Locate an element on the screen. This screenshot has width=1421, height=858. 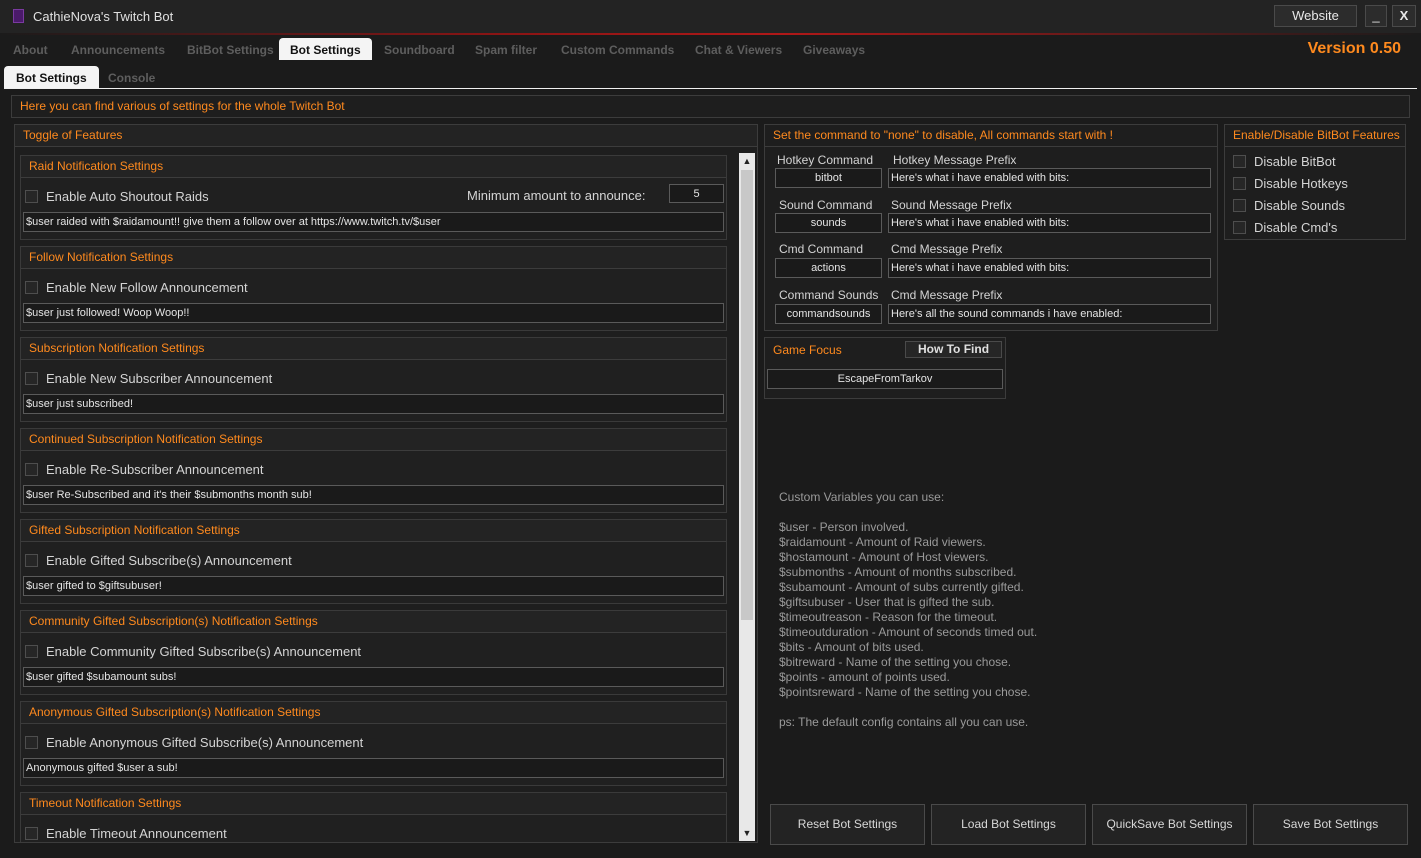
checkbox-label: Disable Hotkeys is located at coordinates (1301, 183).